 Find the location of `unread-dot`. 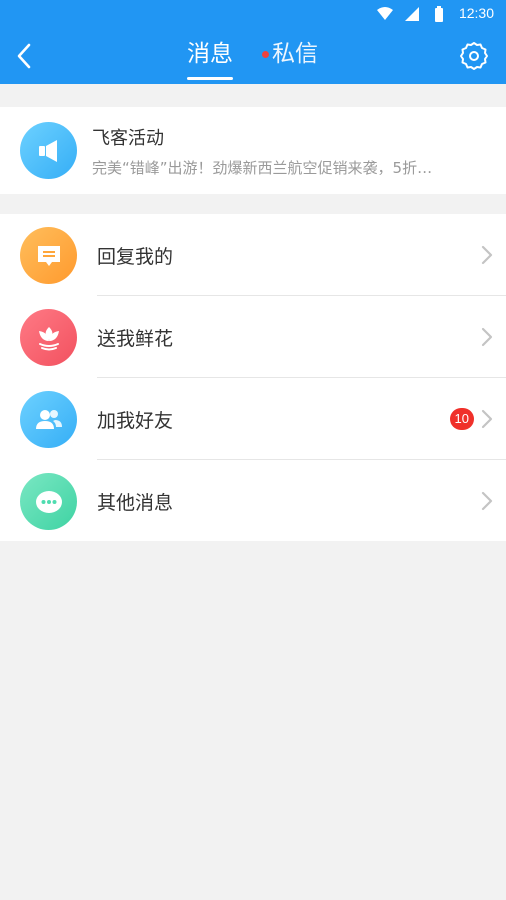

unread-dot is located at coordinates (265, 54).